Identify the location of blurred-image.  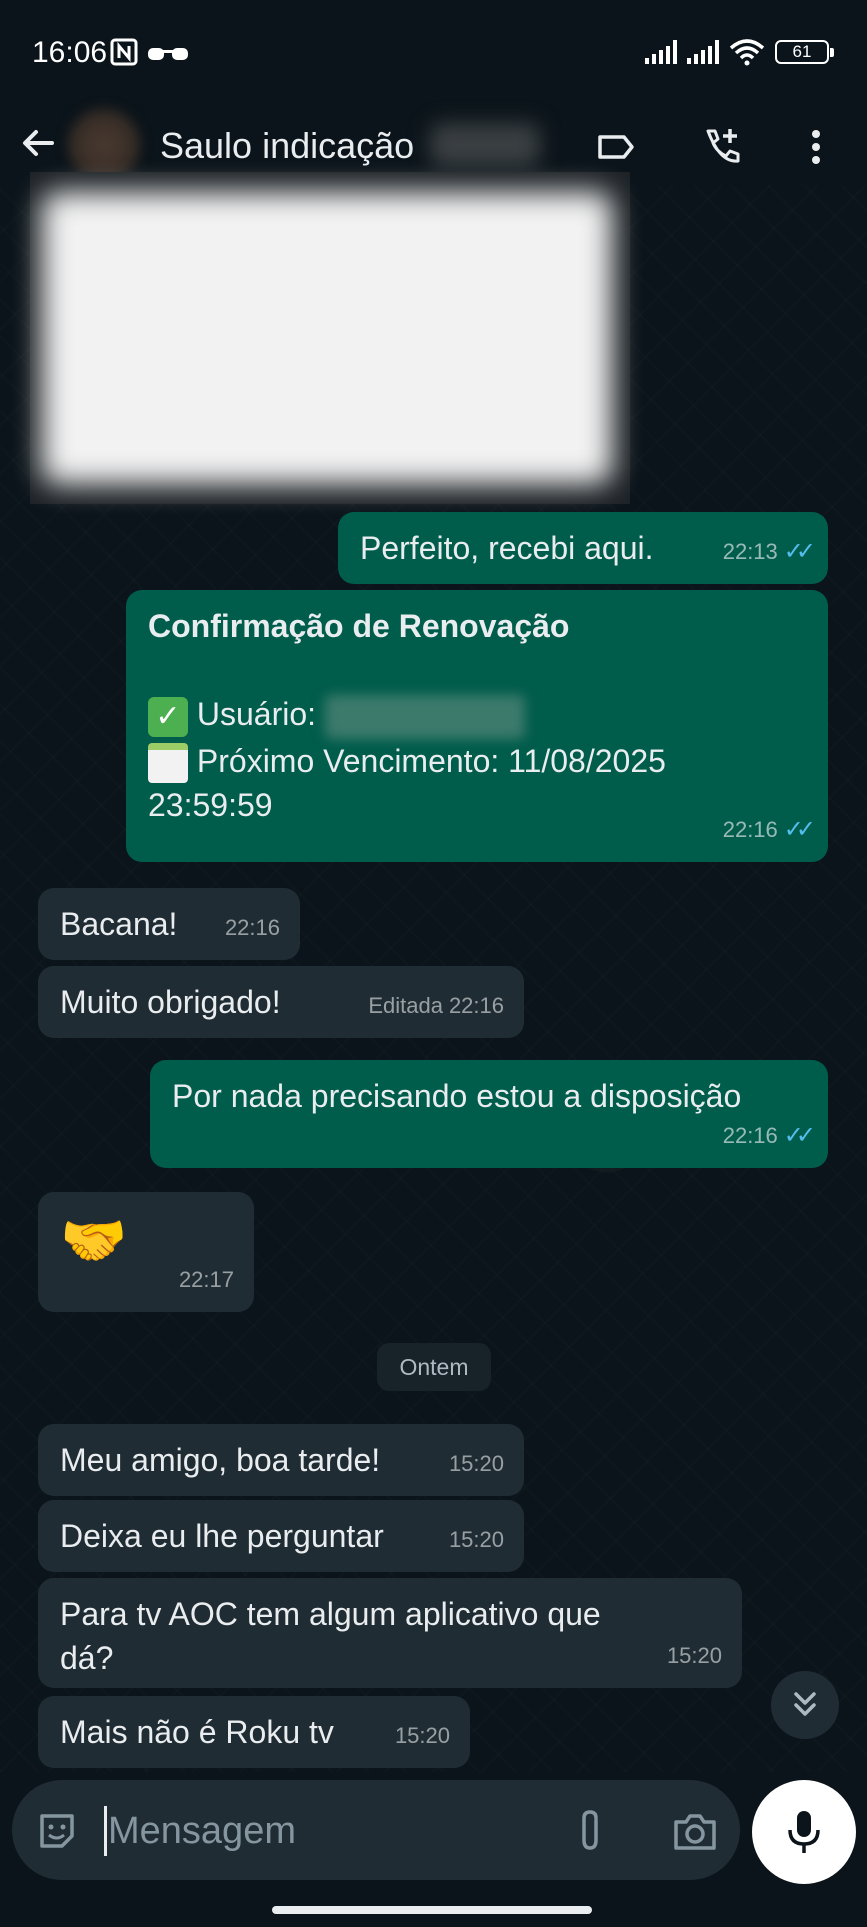
(327, 338).